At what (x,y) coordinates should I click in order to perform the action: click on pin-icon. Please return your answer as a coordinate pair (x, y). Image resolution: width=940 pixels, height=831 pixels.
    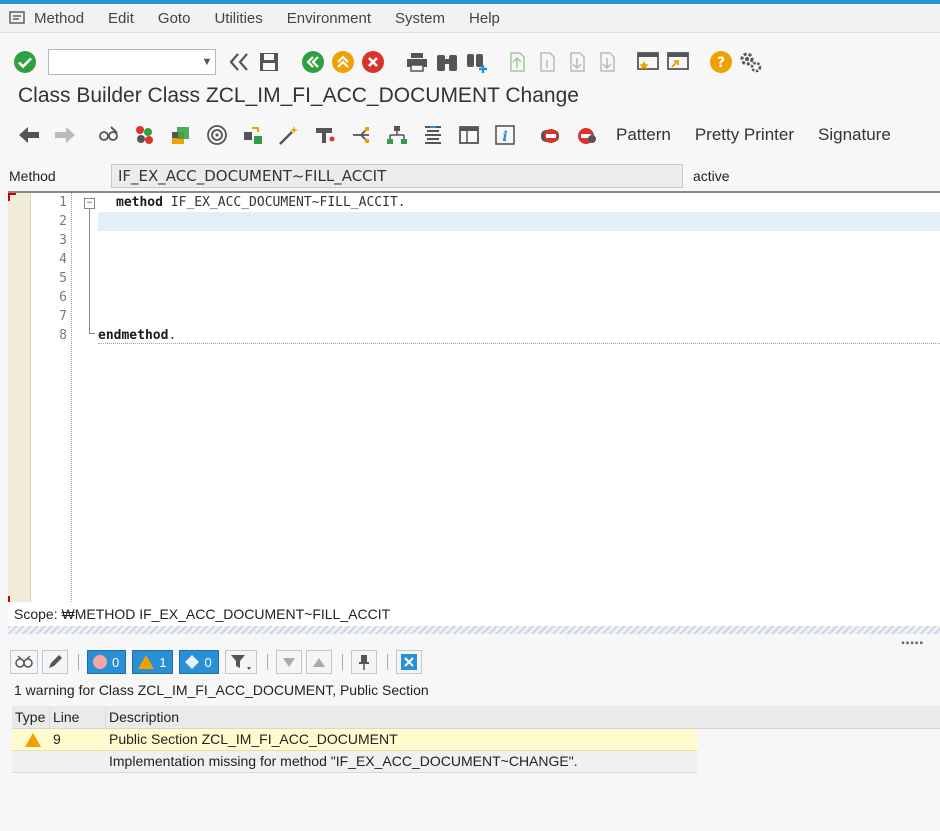
    Looking at the image, I should click on (363, 662).